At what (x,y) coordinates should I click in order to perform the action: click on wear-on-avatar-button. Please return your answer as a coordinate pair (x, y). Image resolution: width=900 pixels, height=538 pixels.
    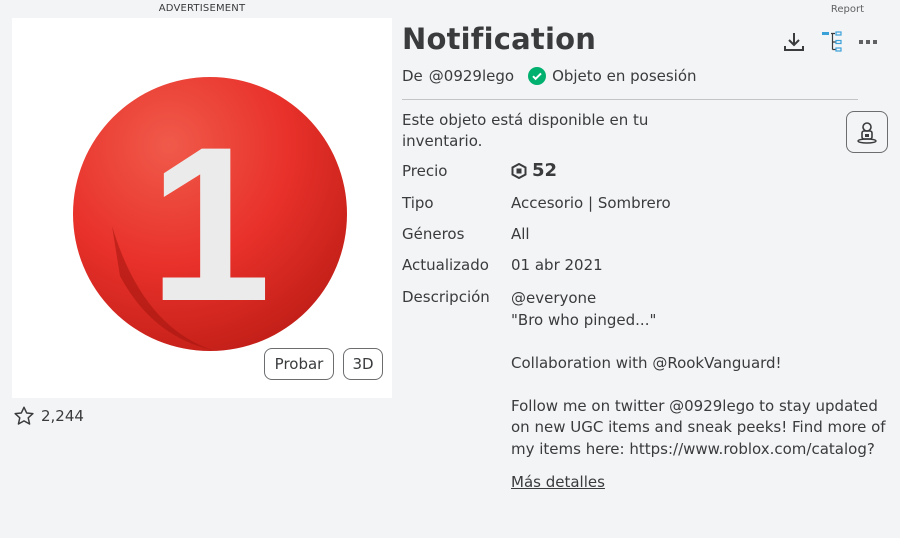
    Looking at the image, I should click on (867, 132).